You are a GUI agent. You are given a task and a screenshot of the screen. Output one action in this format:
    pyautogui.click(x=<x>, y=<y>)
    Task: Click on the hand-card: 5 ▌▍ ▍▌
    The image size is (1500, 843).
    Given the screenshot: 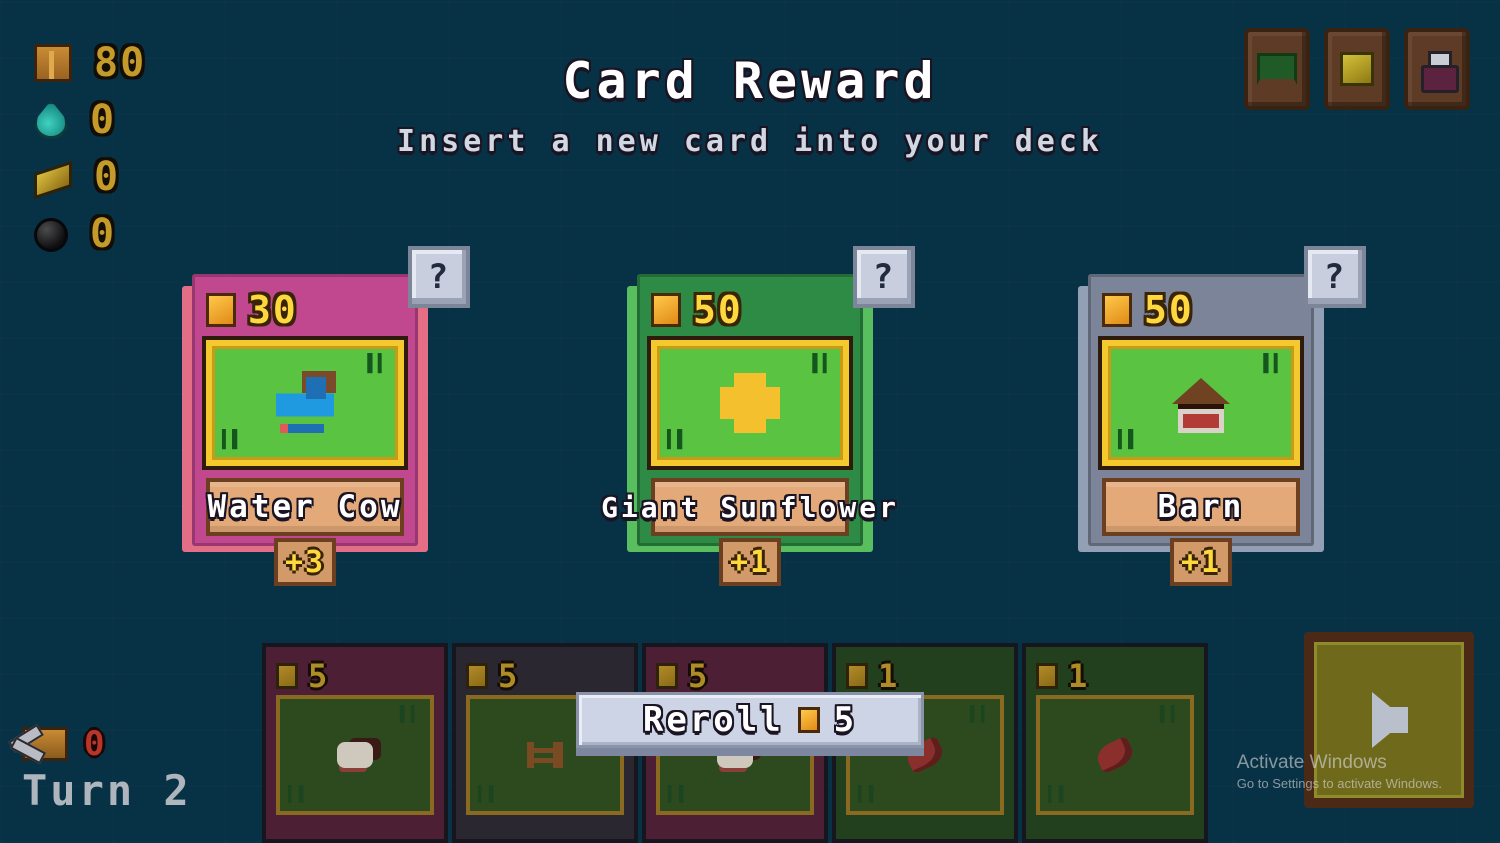 What is the action you would take?
    pyautogui.click(x=355, y=743)
    